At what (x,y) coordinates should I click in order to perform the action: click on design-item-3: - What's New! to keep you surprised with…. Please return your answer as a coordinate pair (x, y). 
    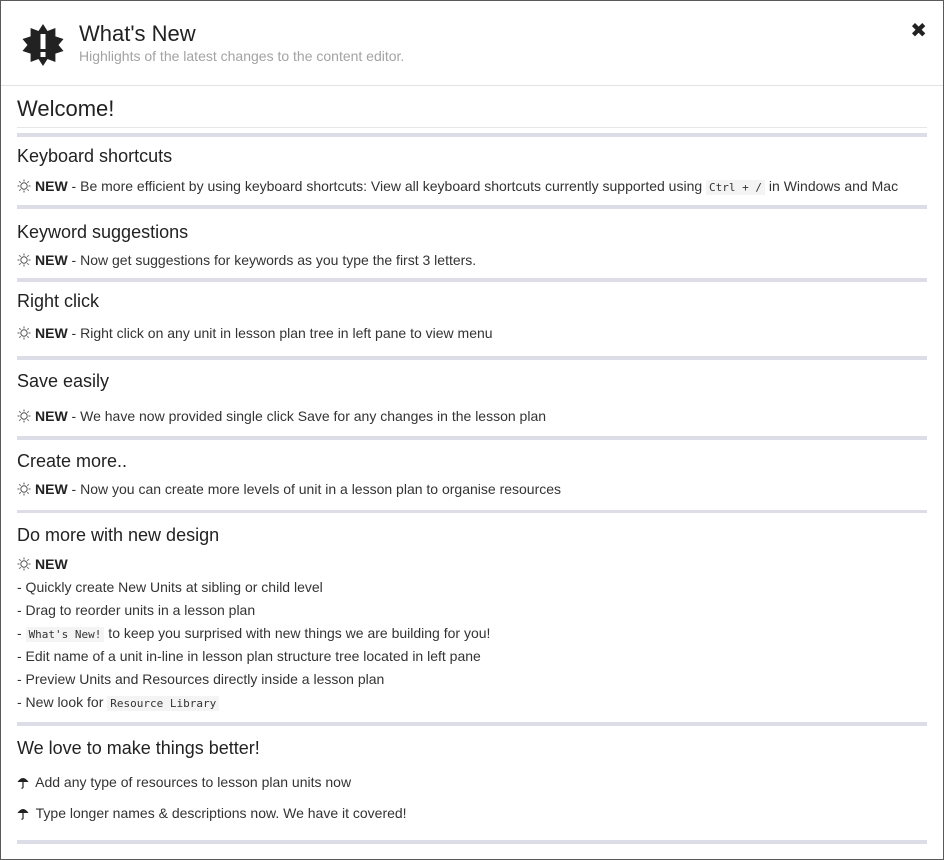
    Looking at the image, I should click on (472, 633).